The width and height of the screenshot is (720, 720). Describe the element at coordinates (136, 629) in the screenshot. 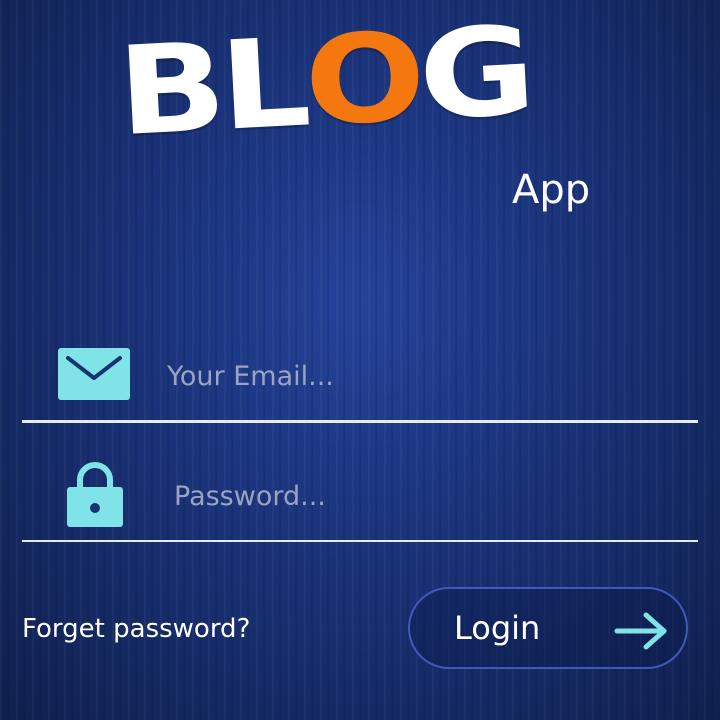

I see `forget-password-link: Forget password?` at that location.